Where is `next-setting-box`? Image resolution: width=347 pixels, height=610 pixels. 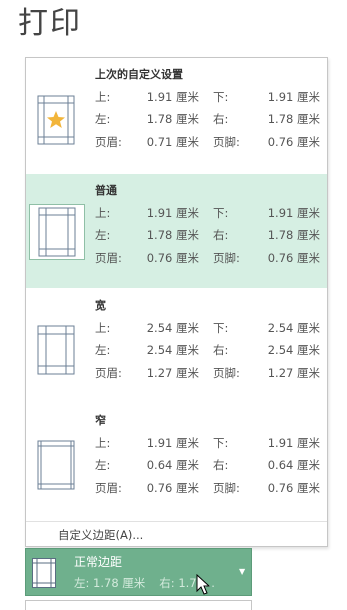
next-setting-box is located at coordinates (138, 605).